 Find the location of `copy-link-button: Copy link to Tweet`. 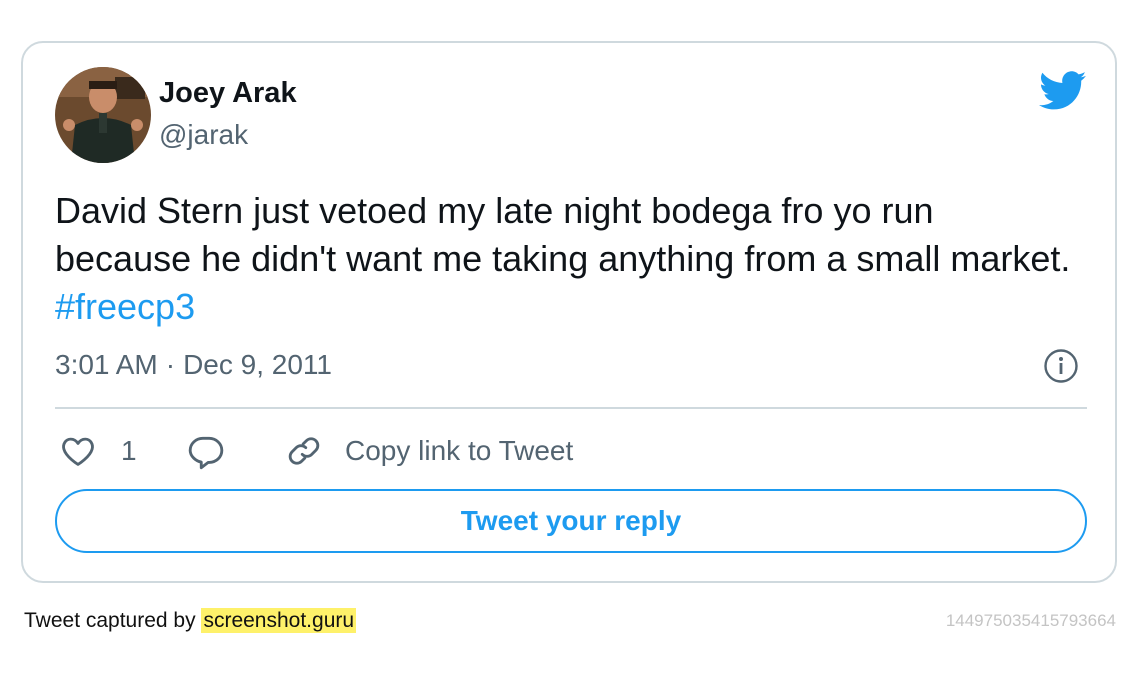

copy-link-button: Copy link to Tweet is located at coordinates (429, 451).